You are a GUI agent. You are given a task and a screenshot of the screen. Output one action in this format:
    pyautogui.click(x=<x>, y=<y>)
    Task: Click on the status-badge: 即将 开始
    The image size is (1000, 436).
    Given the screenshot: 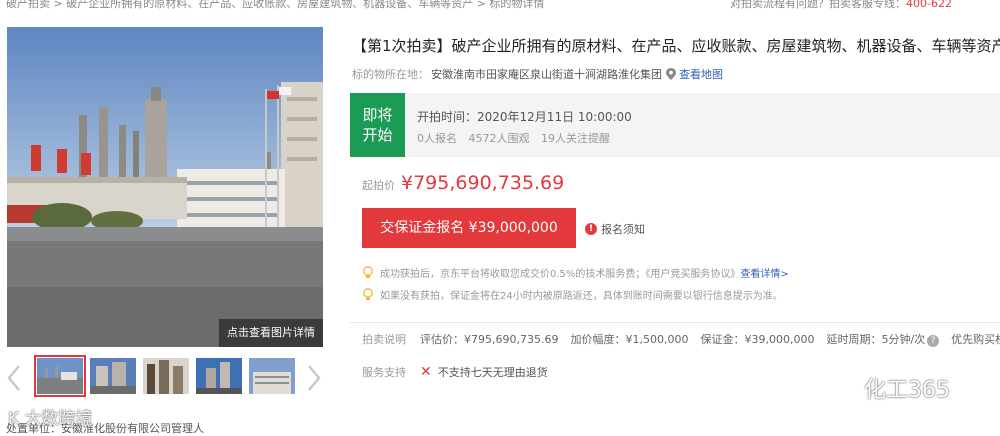 What is the action you would take?
    pyautogui.click(x=377, y=125)
    